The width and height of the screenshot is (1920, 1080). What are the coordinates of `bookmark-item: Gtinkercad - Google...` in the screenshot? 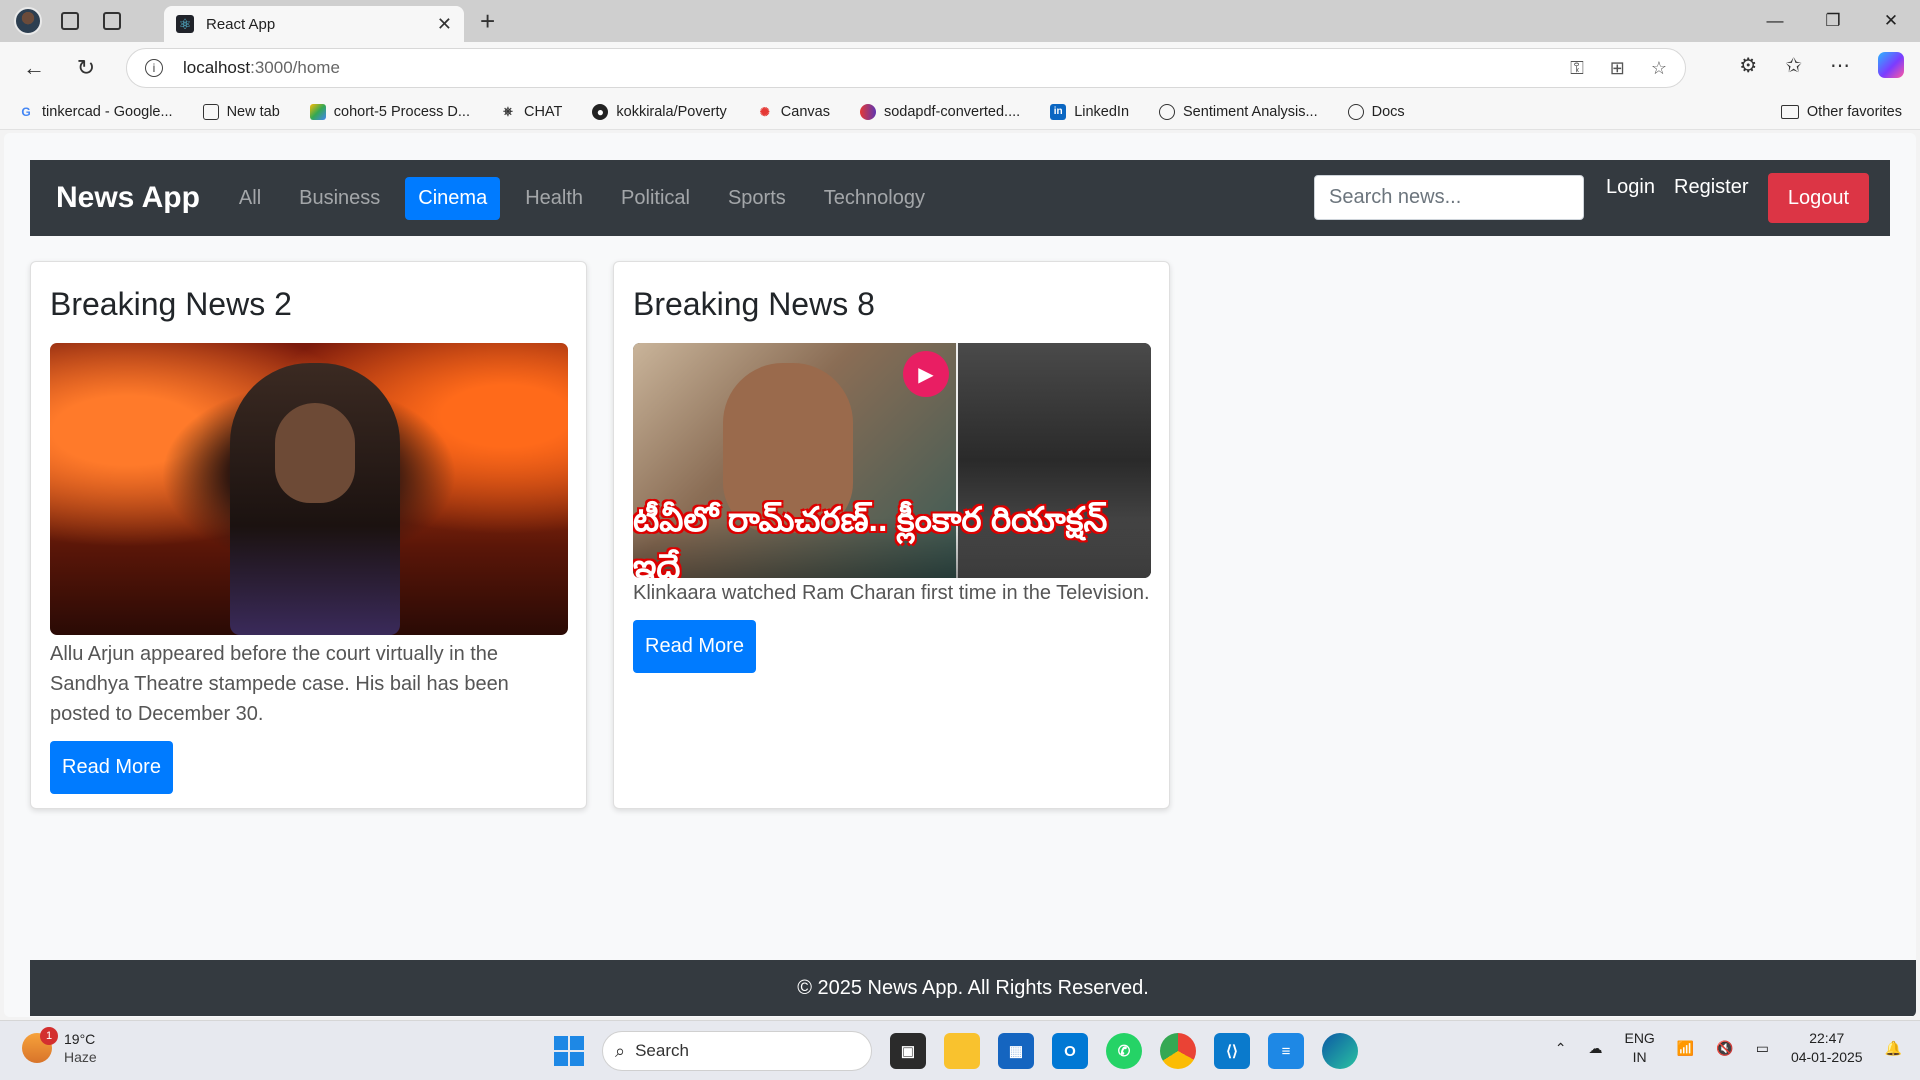 It's located at (95, 111).